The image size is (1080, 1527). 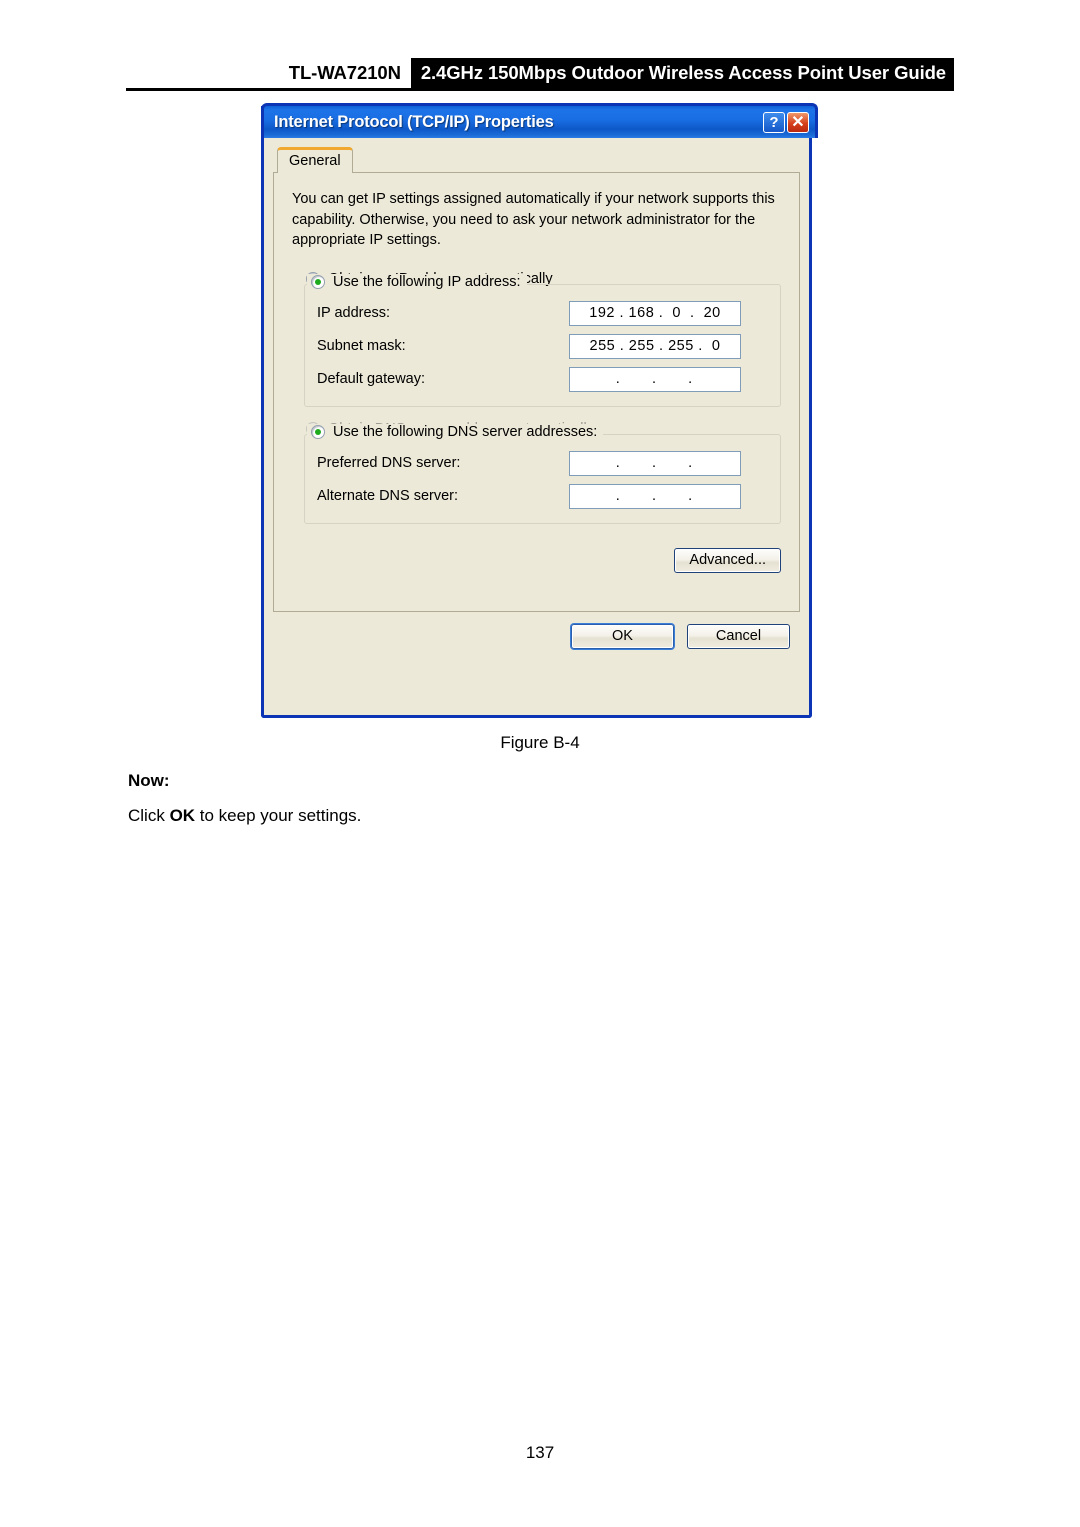 I want to click on field-ip-address: IP address: 192 . 168 . 0 . 20, so click(x=542, y=313).